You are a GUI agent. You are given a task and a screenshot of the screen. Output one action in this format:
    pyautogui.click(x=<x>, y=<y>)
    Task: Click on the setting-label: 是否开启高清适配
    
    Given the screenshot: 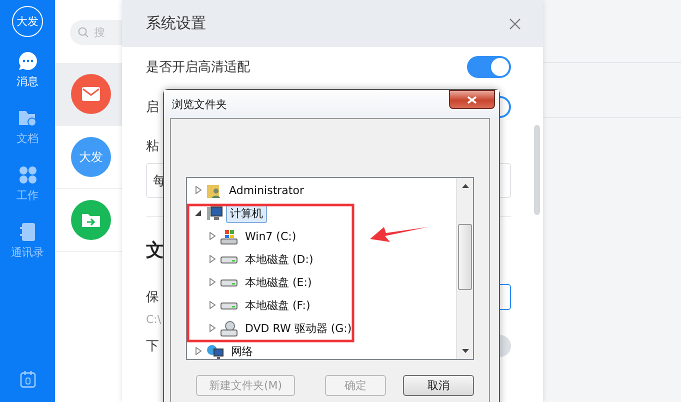 What is the action you would take?
    pyautogui.click(x=198, y=67)
    